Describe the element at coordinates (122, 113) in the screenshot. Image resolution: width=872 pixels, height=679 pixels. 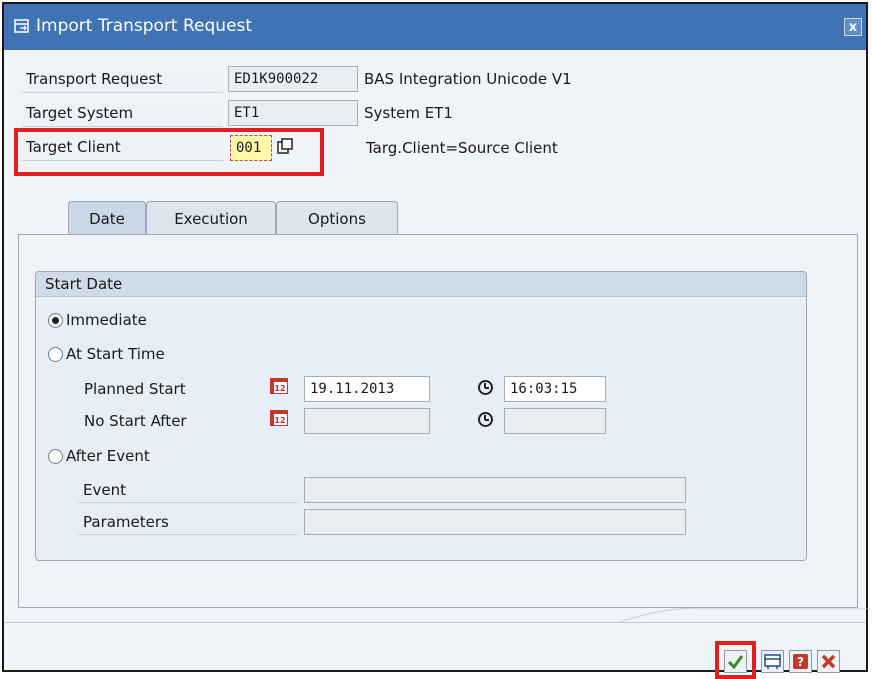
I see `target-system-label: Target System` at that location.